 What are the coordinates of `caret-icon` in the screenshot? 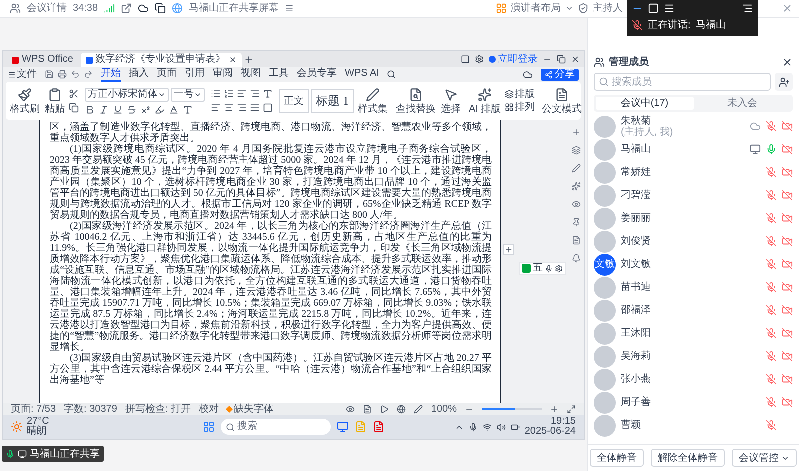 It's located at (569, 8).